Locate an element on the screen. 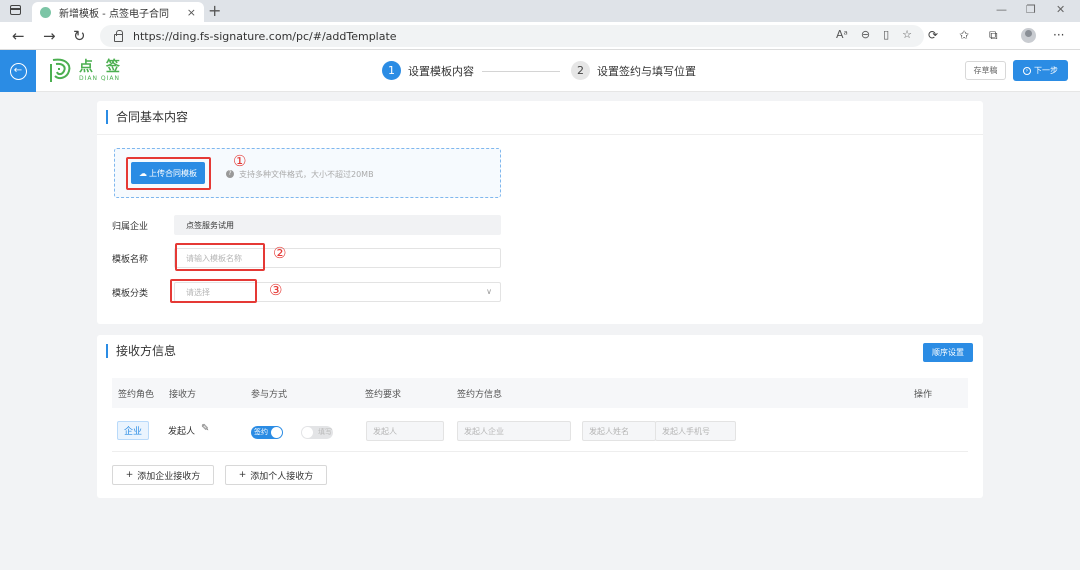  step-1-number: 1 is located at coordinates (391, 70).